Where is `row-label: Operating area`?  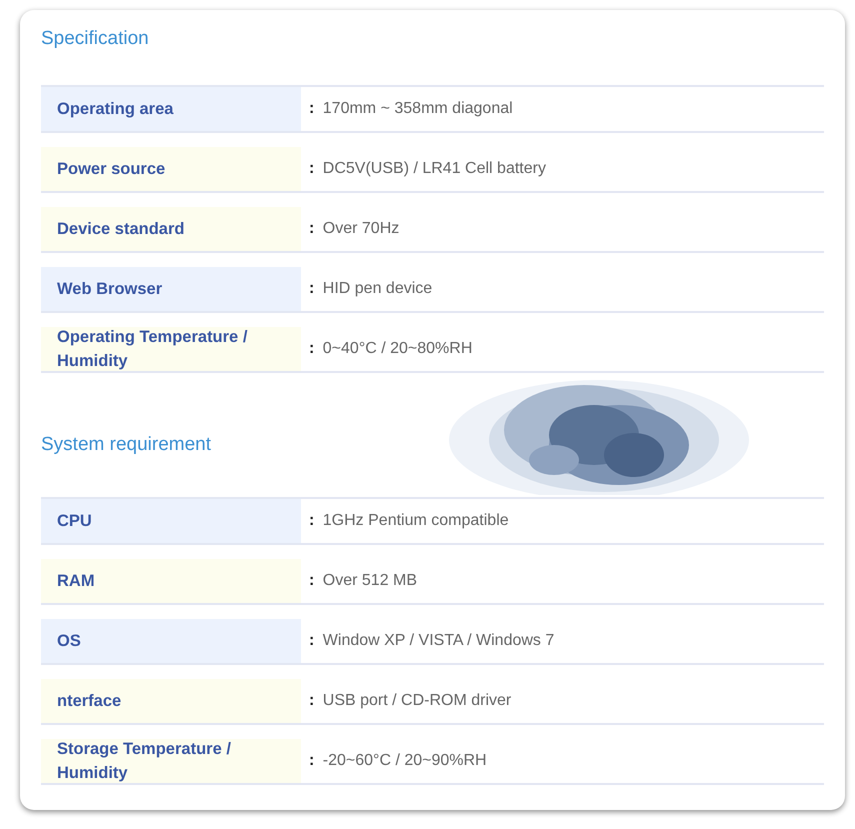
row-label: Operating area is located at coordinates (171, 109).